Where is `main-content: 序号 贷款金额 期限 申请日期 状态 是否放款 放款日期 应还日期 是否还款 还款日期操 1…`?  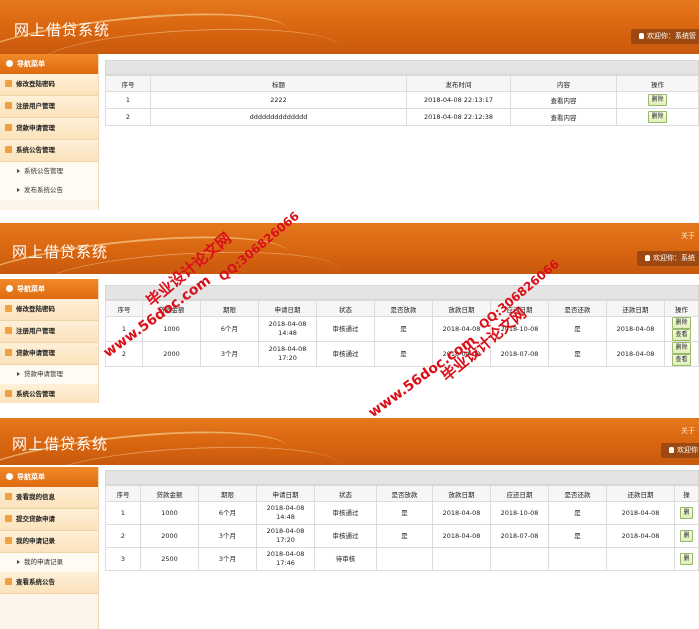 main-content: 序号 贷款金额 期限 申请日期 状态 是否放款 放款日期 应还日期 是否还款 还款日期操 1… is located at coordinates (402, 520).